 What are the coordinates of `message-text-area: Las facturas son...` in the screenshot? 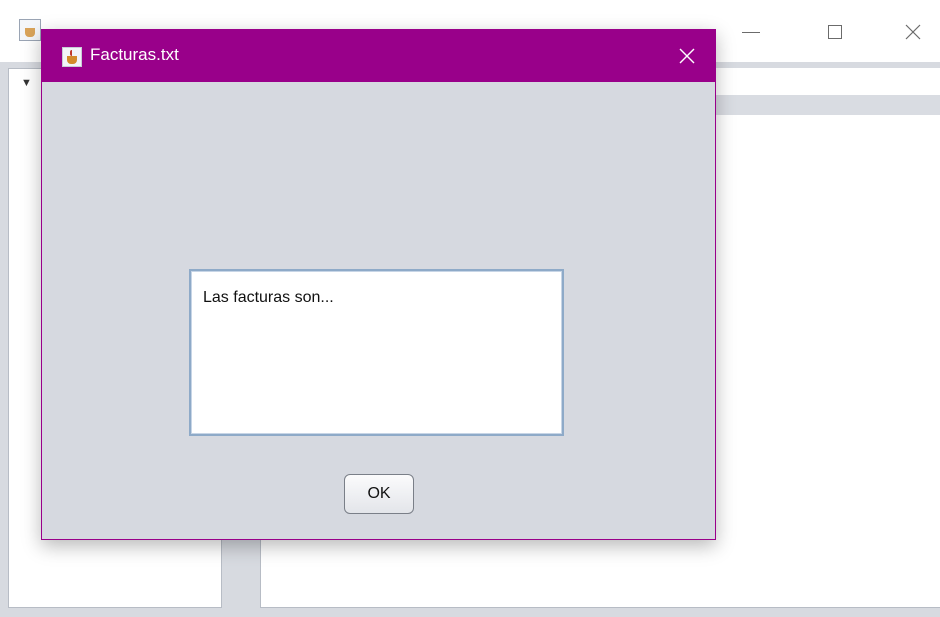 It's located at (376, 352).